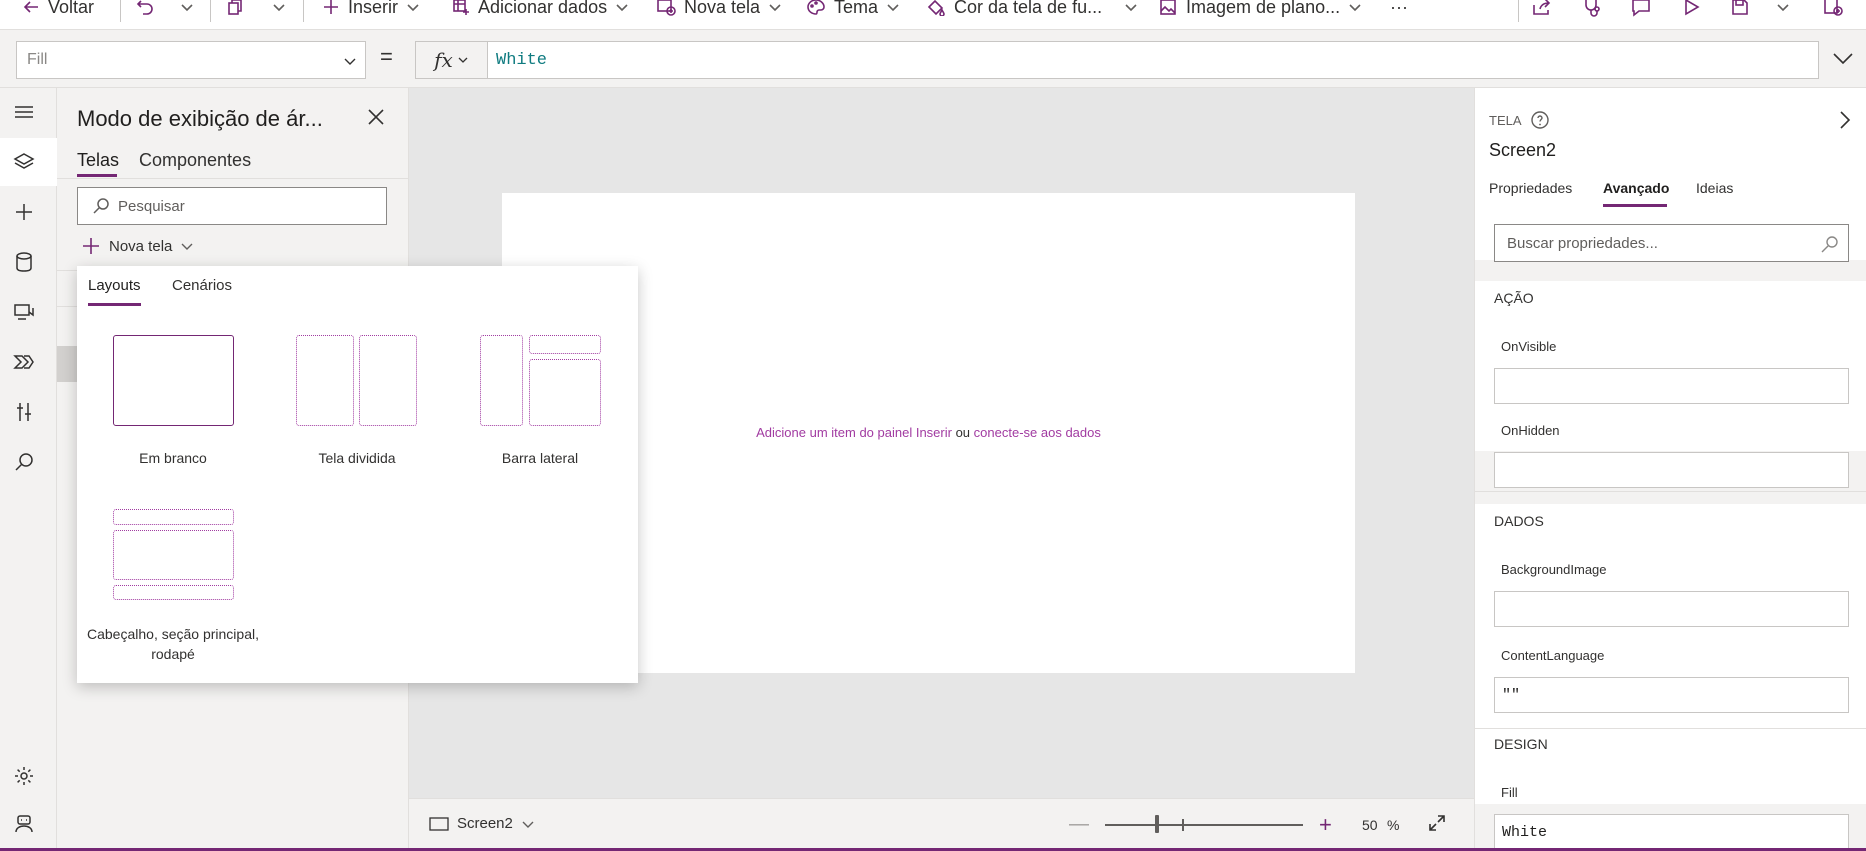 This screenshot has width=1866, height=851. I want to click on preview-button, so click(1691, 11).